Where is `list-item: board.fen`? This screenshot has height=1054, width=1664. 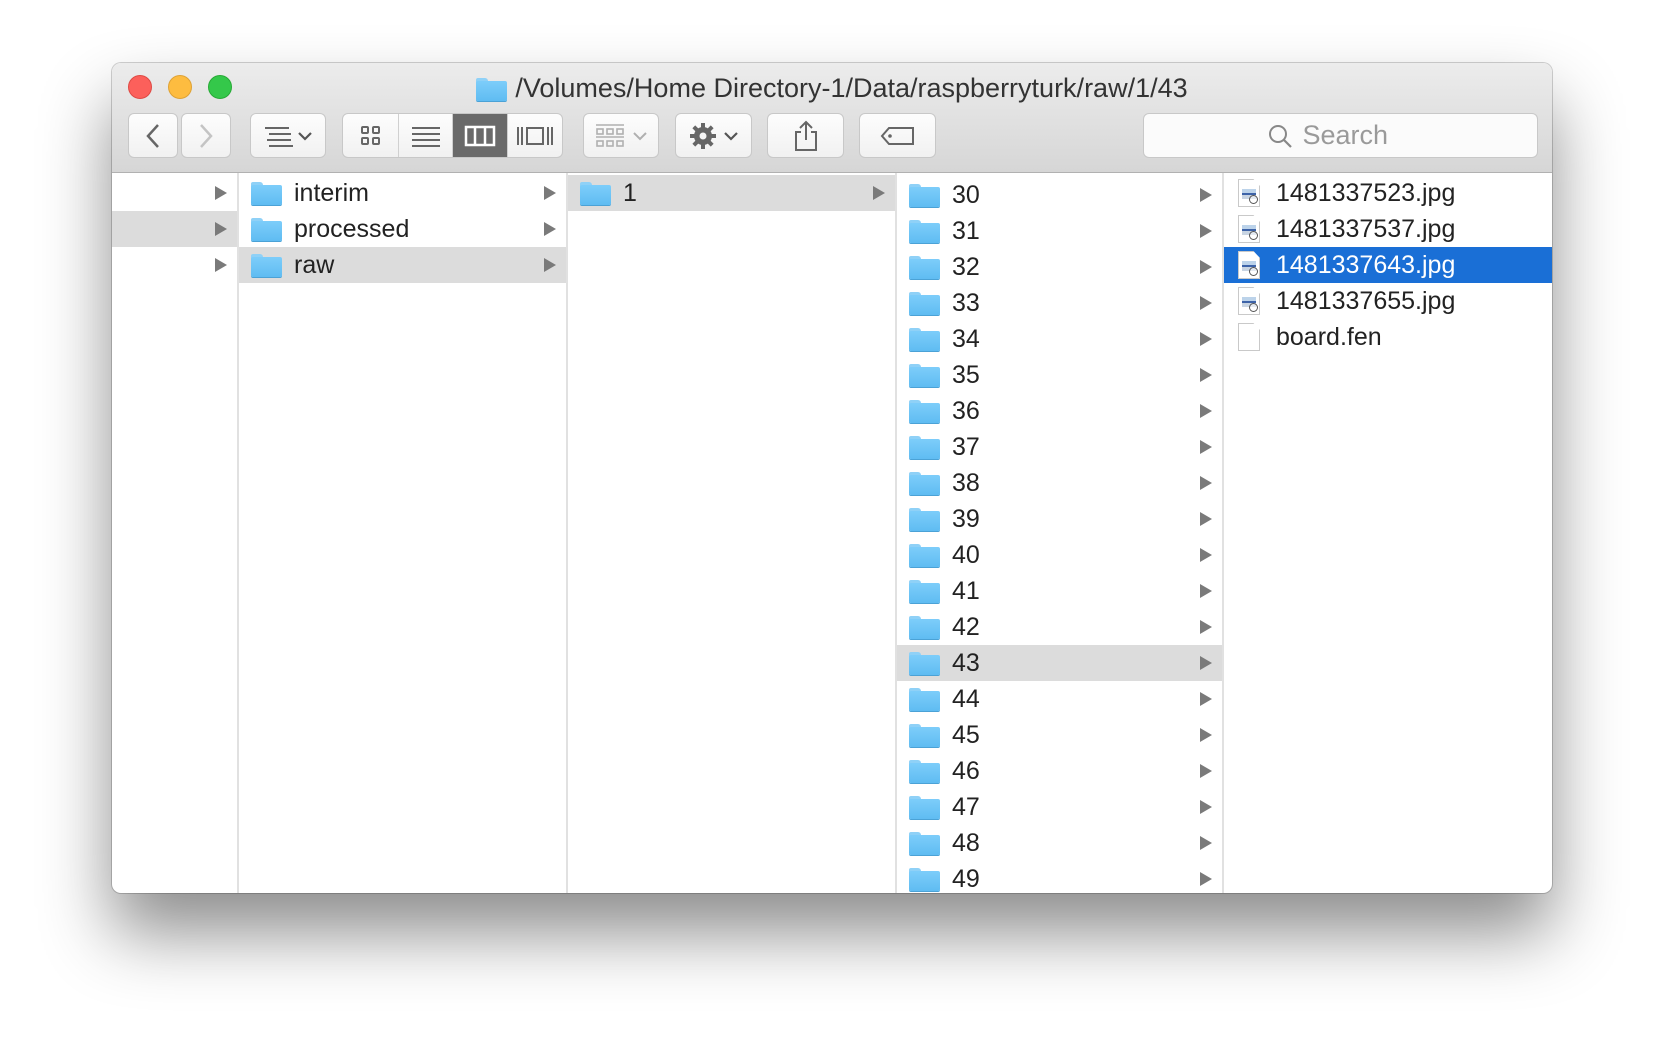
list-item: board.fen is located at coordinates (1388, 337).